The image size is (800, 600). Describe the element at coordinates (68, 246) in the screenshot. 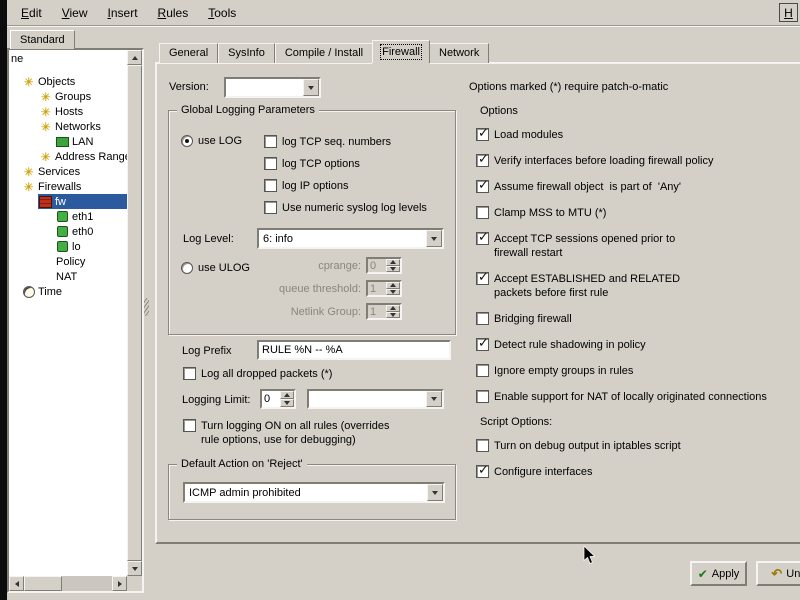

I see `tree-item: lo` at that location.